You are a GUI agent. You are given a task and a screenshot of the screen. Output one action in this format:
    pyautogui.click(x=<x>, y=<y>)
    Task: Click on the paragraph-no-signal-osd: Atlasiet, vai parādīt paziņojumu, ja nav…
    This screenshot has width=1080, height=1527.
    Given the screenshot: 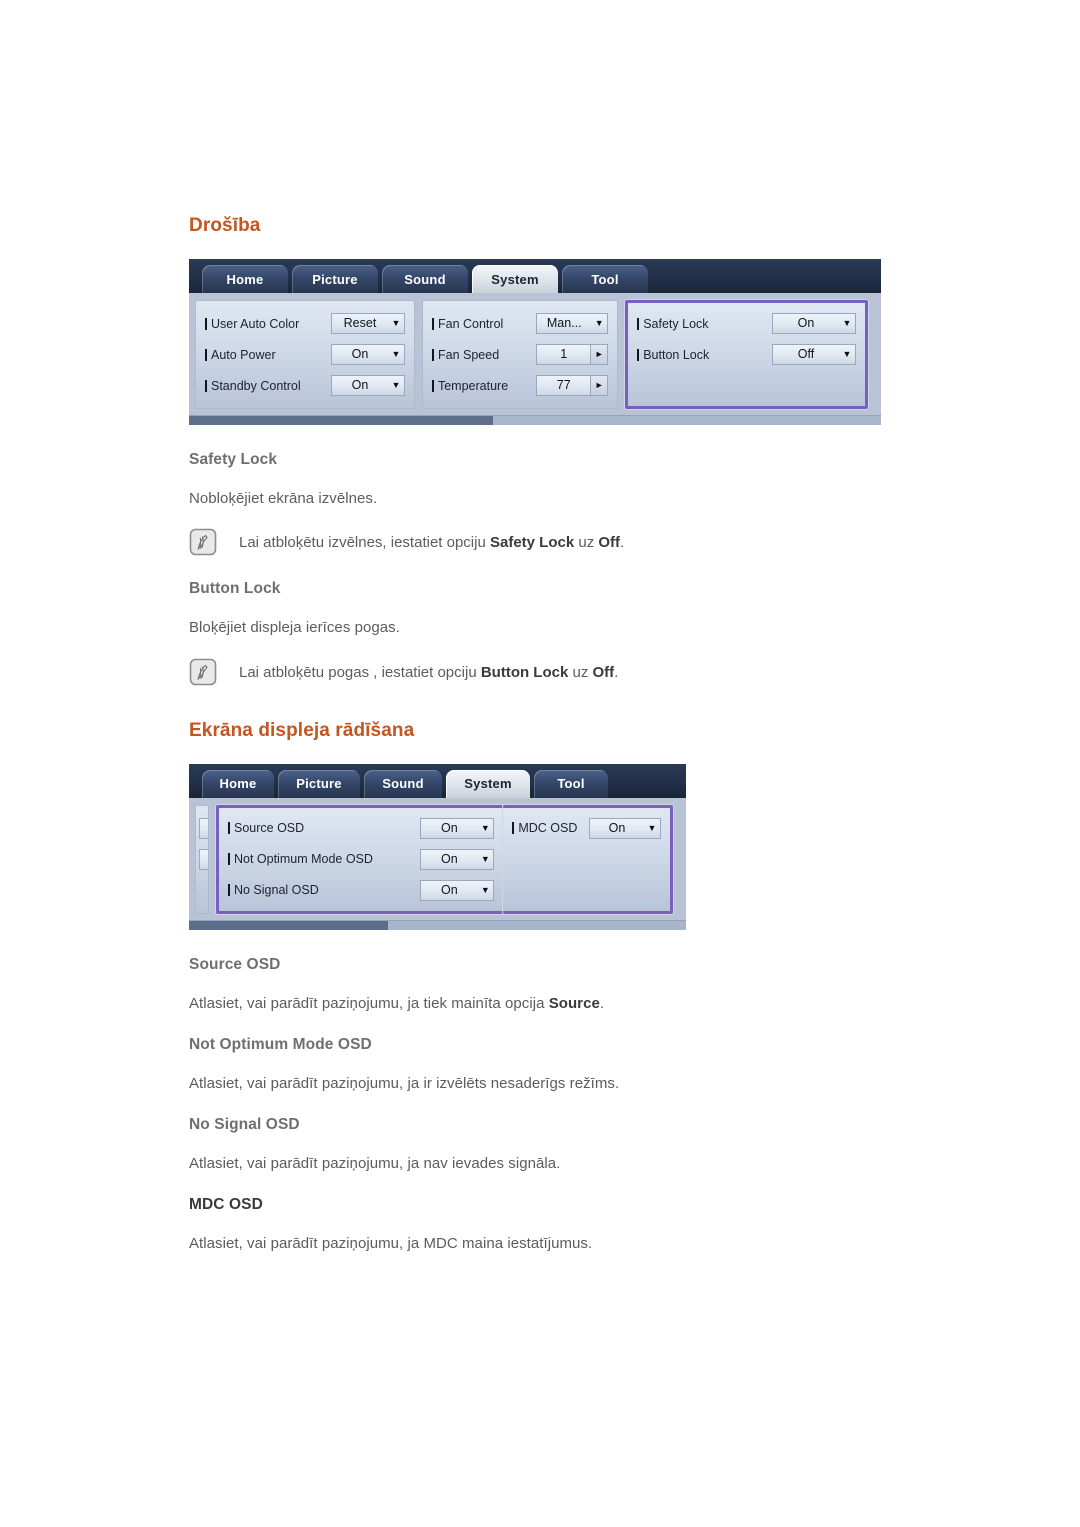 What is the action you would take?
    pyautogui.click(x=375, y=1163)
    